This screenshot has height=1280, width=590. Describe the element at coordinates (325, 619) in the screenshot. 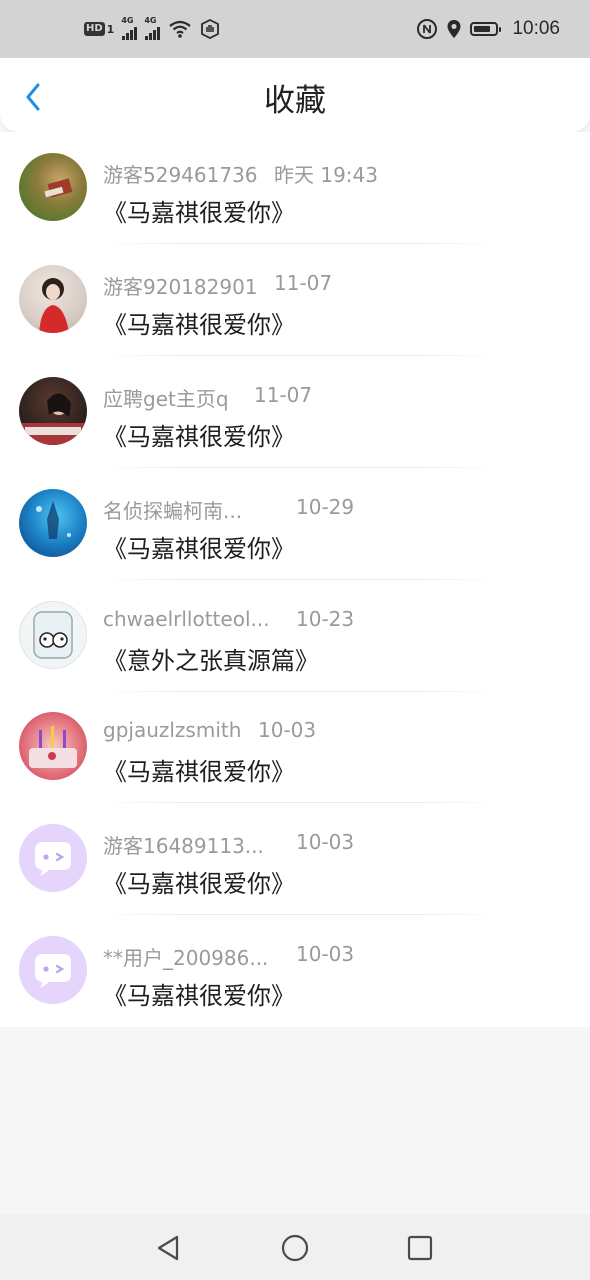

I see `timestamp: 10-23` at that location.